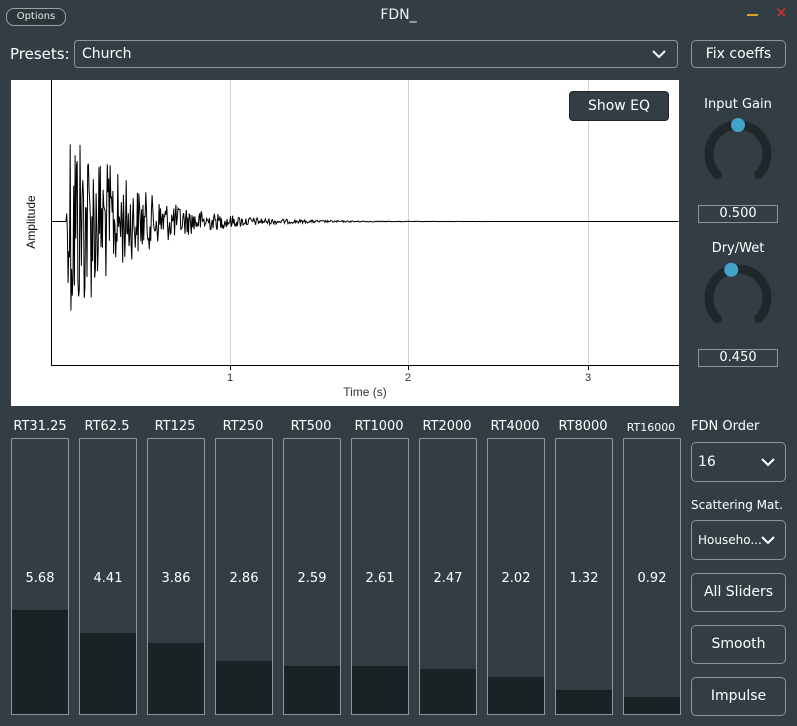 This screenshot has height=726, width=797. What do you see at coordinates (515, 426) in the screenshot?
I see `band-label: RT4000` at bounding box center [515, 426].